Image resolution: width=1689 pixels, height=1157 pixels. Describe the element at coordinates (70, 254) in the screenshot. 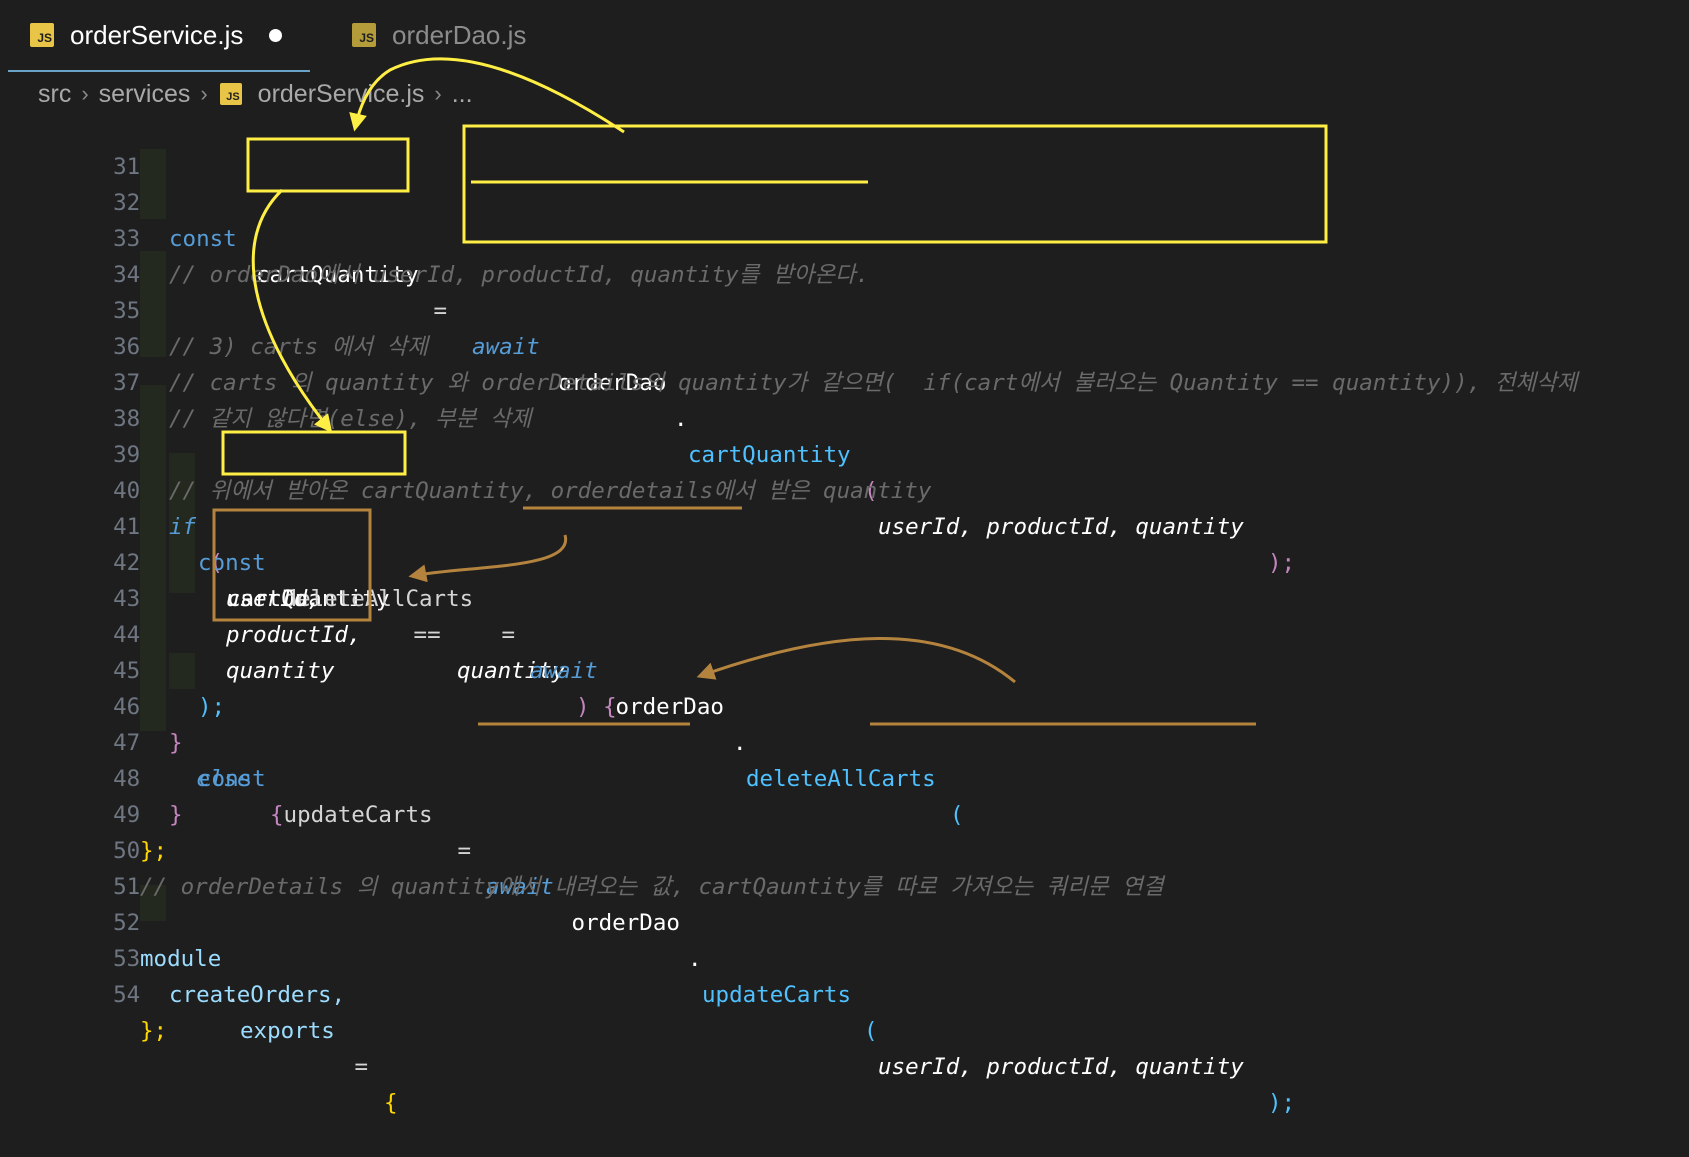

I see `code-line: 34` at that location.